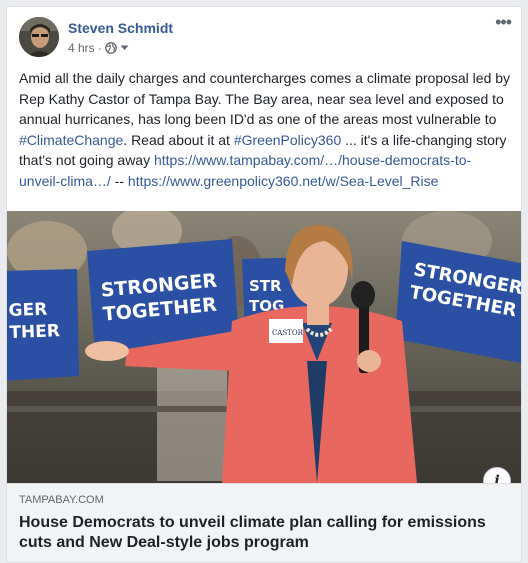 Image resolution: width=528 pixels, height=563 pixels. What do you see at coordinates (119, 180) in the screenshot?
I see `post-text-part: --` at bounding box center [119, 180].